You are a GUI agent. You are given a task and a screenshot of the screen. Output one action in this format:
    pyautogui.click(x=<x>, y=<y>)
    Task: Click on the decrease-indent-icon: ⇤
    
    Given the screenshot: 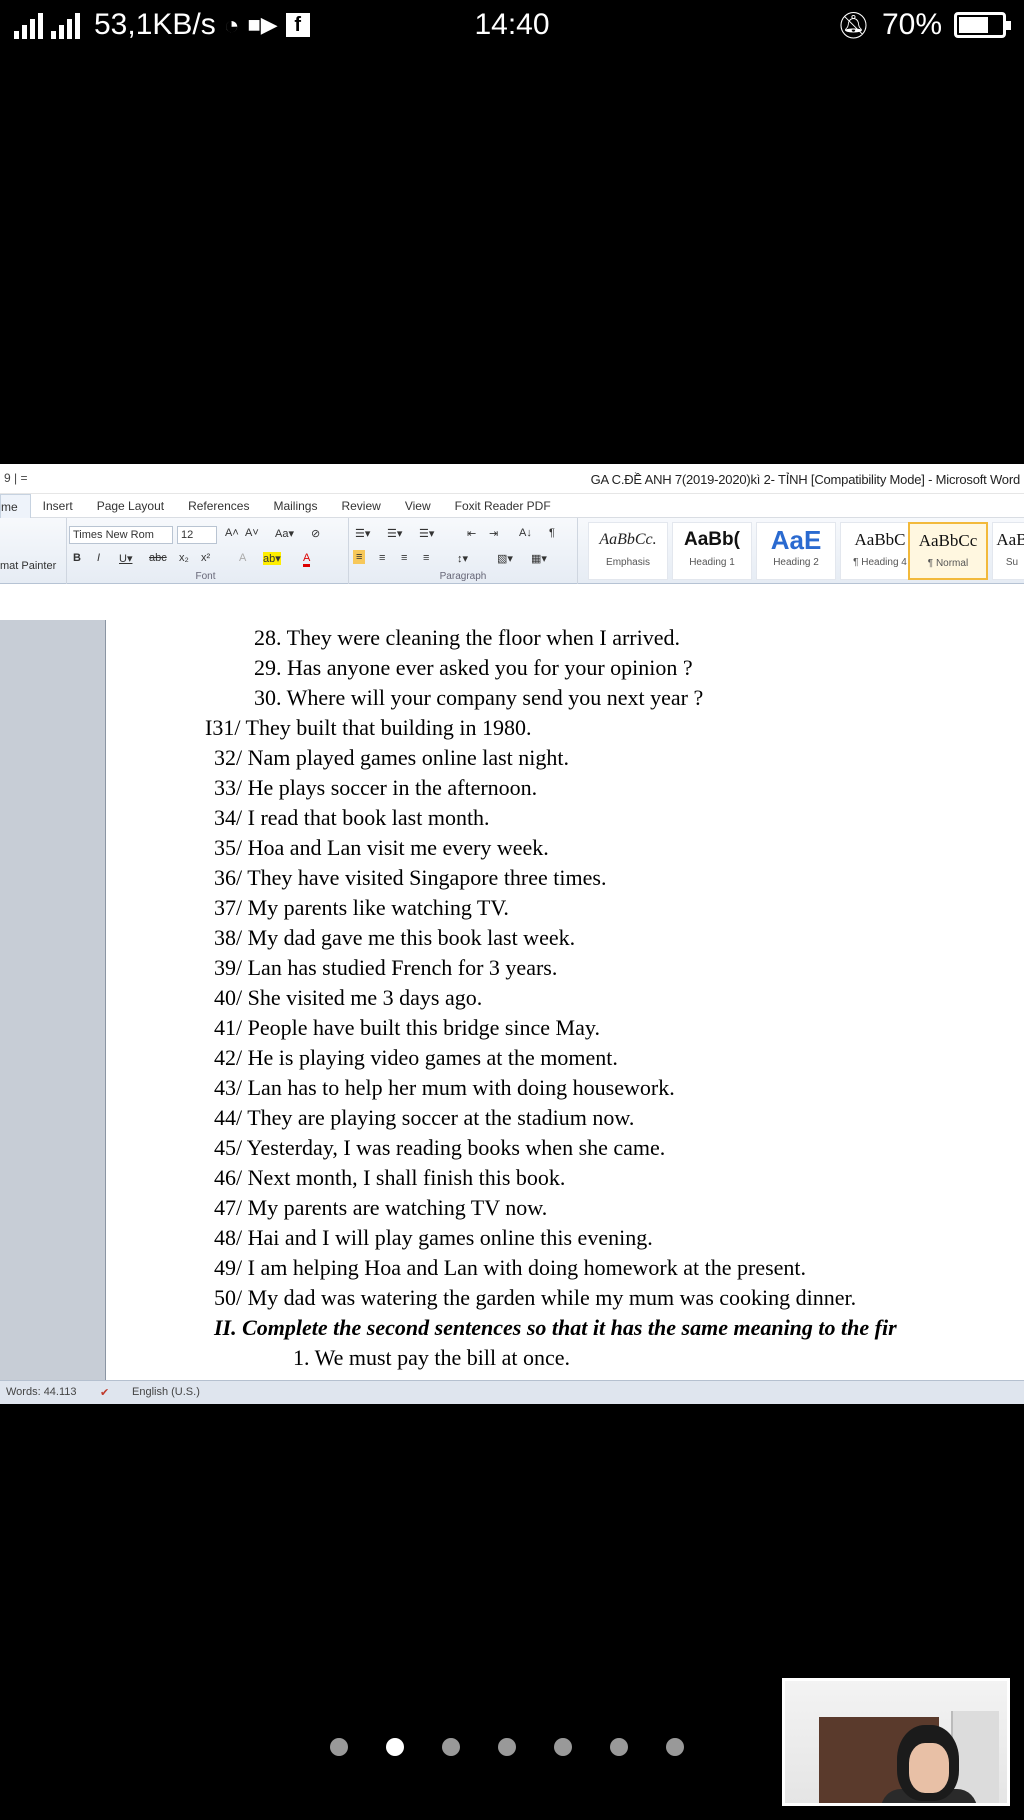 What is the action you would take?
    pyautogui.click(x=471, y=533)
    